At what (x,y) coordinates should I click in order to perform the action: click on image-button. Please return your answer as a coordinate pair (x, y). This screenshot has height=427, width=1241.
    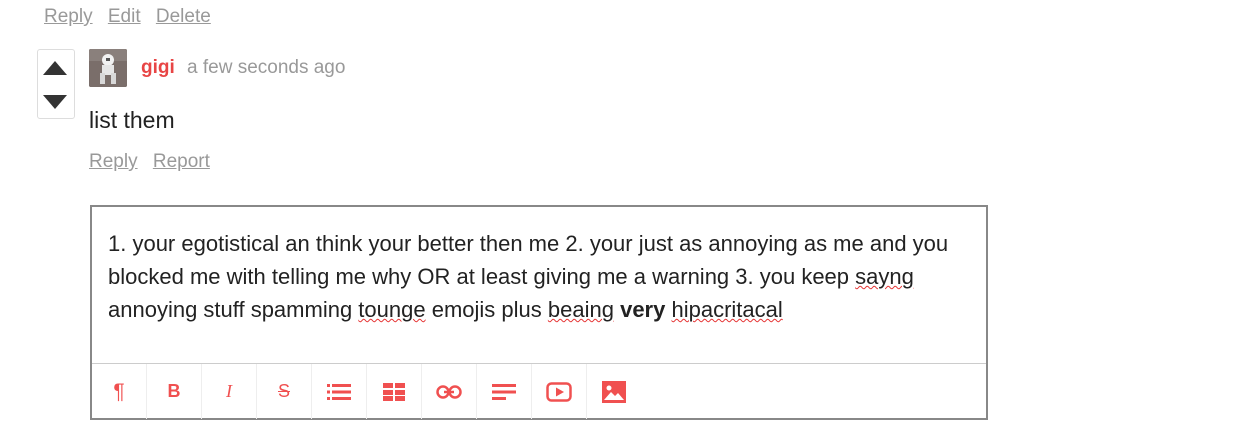
    Looking at the image, I should click on (614, 391).